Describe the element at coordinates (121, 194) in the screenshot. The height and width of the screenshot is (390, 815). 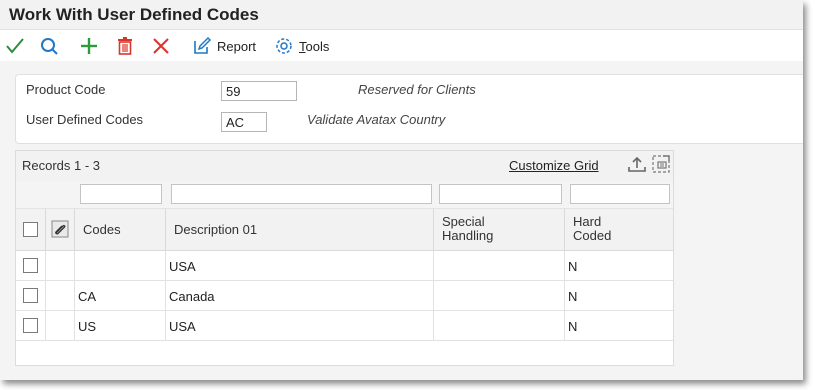
I see `filter-codes-input` at that location.